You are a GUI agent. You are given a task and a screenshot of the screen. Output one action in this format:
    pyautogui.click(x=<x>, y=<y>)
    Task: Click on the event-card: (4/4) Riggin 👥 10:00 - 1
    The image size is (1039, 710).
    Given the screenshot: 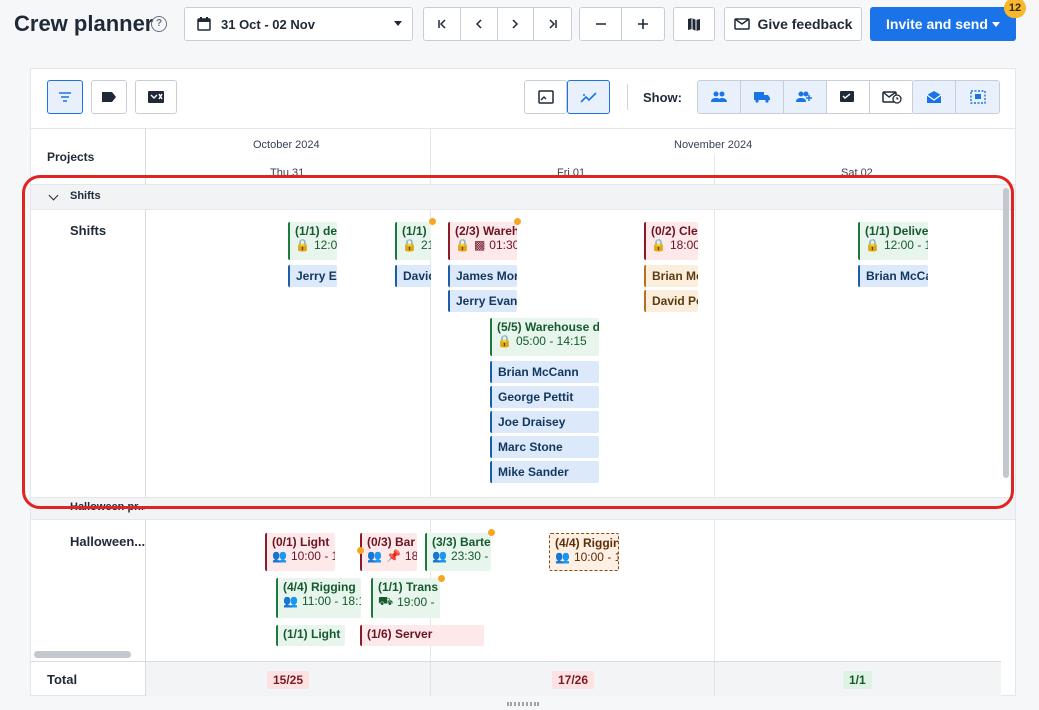 What is the action you would take?
    pyautogui.click(x=584, y=552)
    